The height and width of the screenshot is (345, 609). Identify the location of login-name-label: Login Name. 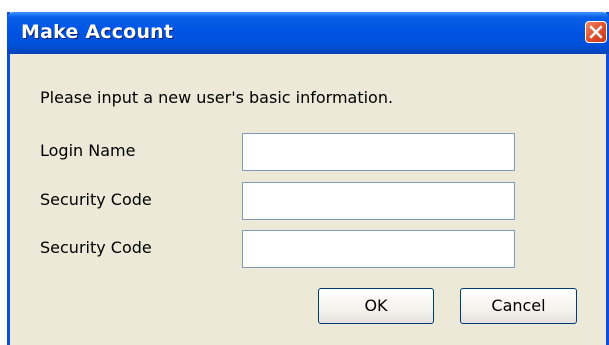
(88, 150).